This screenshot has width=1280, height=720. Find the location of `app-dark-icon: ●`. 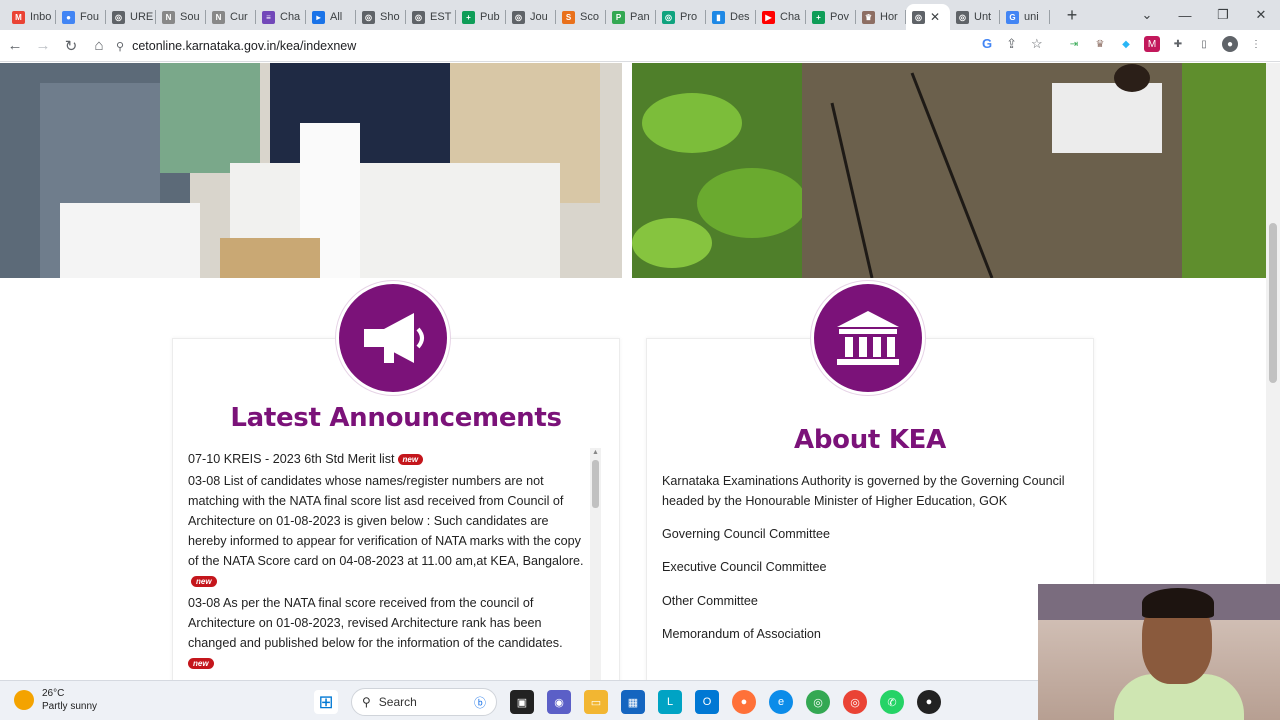

app-dark-icon: ● is located at coordinates (929, 702).